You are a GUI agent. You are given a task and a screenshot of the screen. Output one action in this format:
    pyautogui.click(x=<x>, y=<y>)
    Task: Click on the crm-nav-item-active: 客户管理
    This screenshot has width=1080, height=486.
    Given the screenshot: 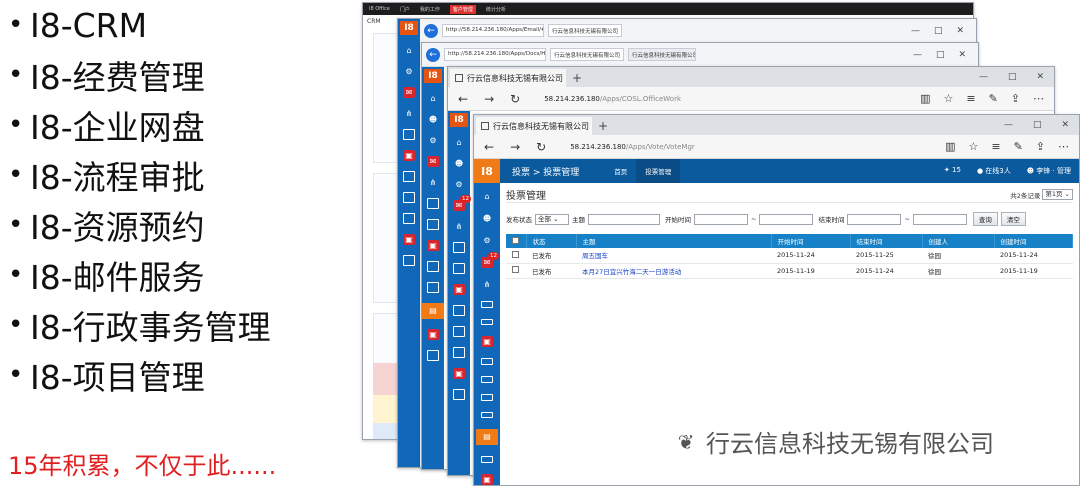 What is the action you would take?
    pyautogui.click(x=462, y=9)
    